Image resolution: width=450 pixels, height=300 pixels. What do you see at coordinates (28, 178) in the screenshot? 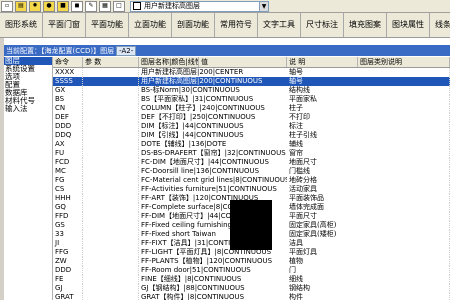
I see `category-sidebar: 图层 系统设置 选项 配置 数据库 材料代号 输入法` at bounding box center [28, 178].